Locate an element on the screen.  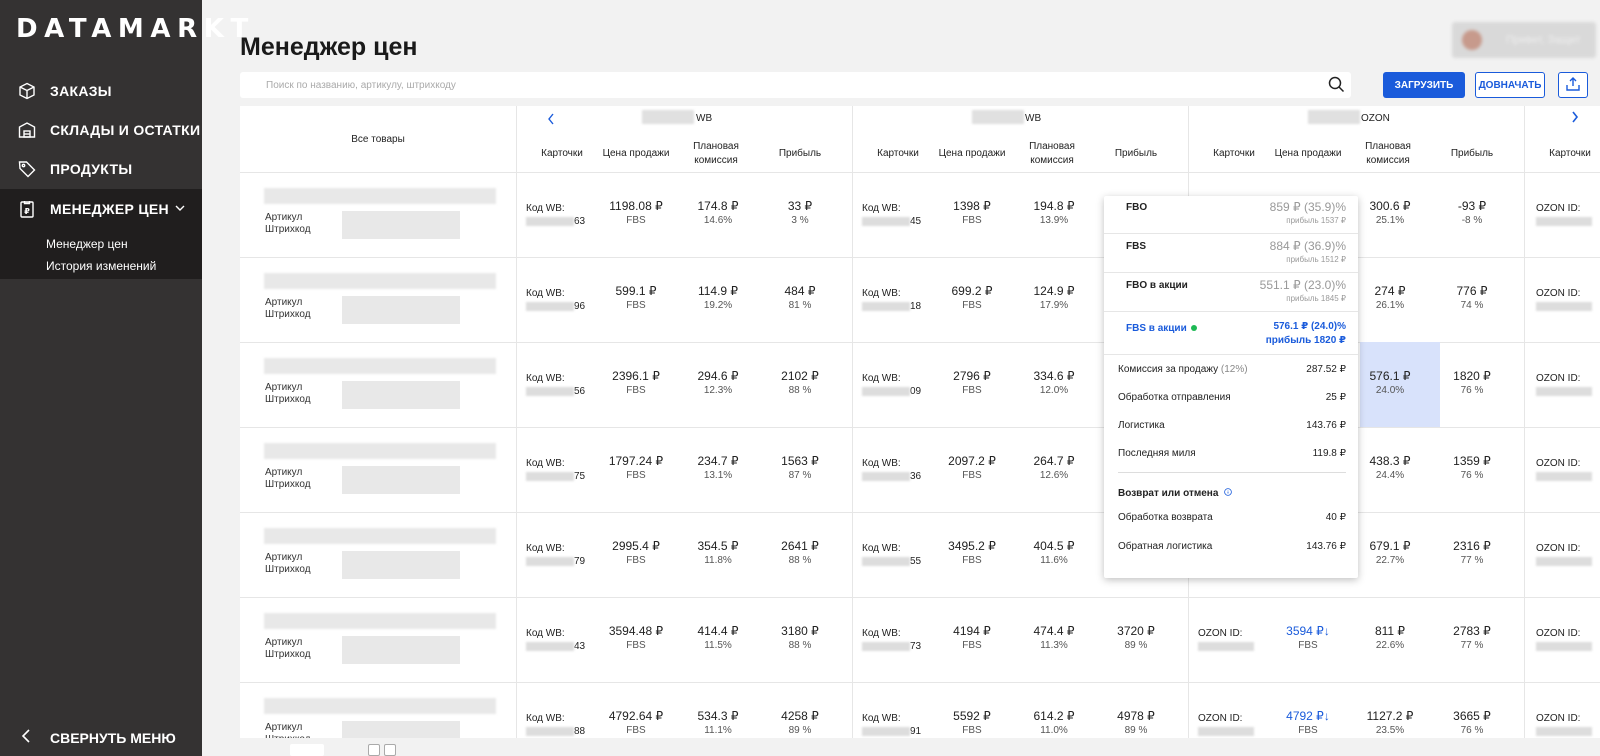
commission-cell: 404.5 ₽11.6% is located at coordinates (1054, 553).